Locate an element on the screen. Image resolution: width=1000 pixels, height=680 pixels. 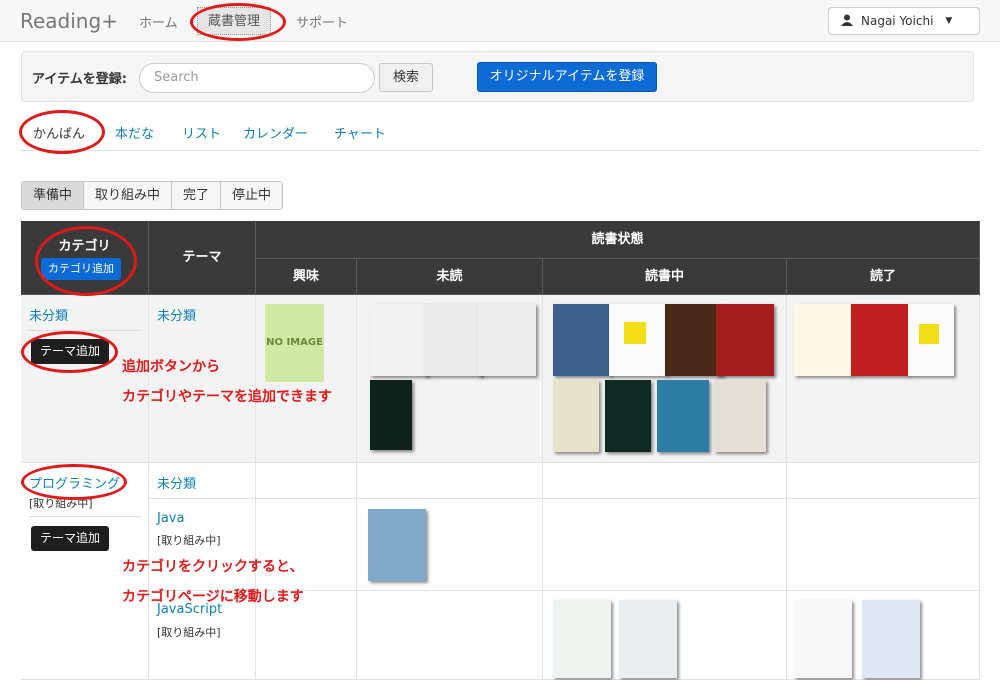
annotation-text: 追加ボタンから is located at coordinates (171, 367).